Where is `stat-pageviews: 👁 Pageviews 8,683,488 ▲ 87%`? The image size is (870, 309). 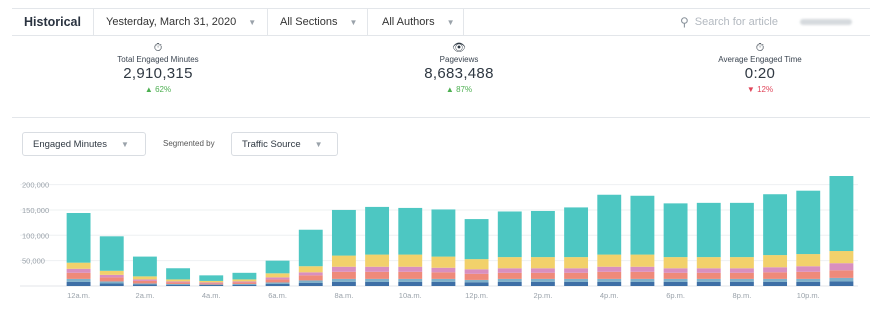 stat-pageviews: 👁 Pageviews 8,683,488 ▲ 87% is located at coordinates (459, 68).